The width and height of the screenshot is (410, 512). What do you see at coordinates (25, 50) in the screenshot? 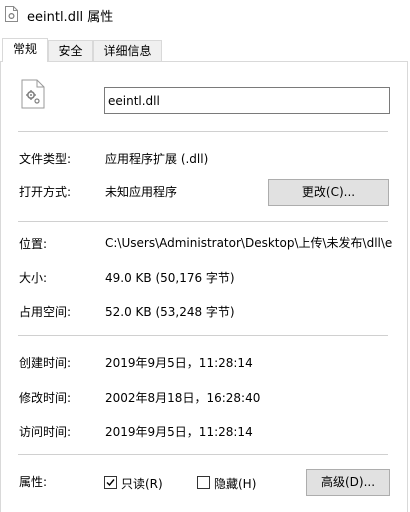
I see `tab-general: 常规` at bounding box center [25, 50].